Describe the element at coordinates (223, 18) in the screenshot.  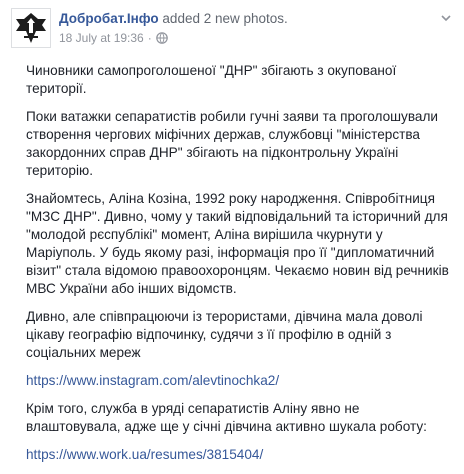
I see `post-action-text: added 2 new photos.` at that location.